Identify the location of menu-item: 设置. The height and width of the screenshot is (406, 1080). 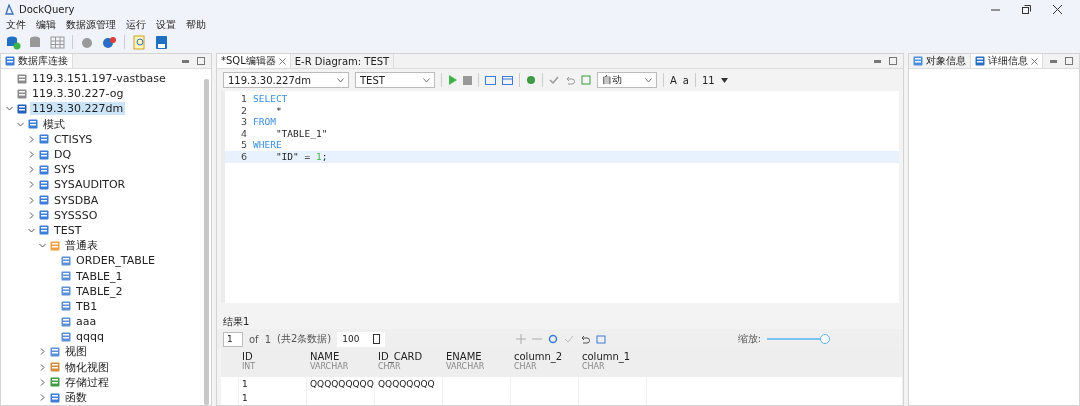
(166, 25).